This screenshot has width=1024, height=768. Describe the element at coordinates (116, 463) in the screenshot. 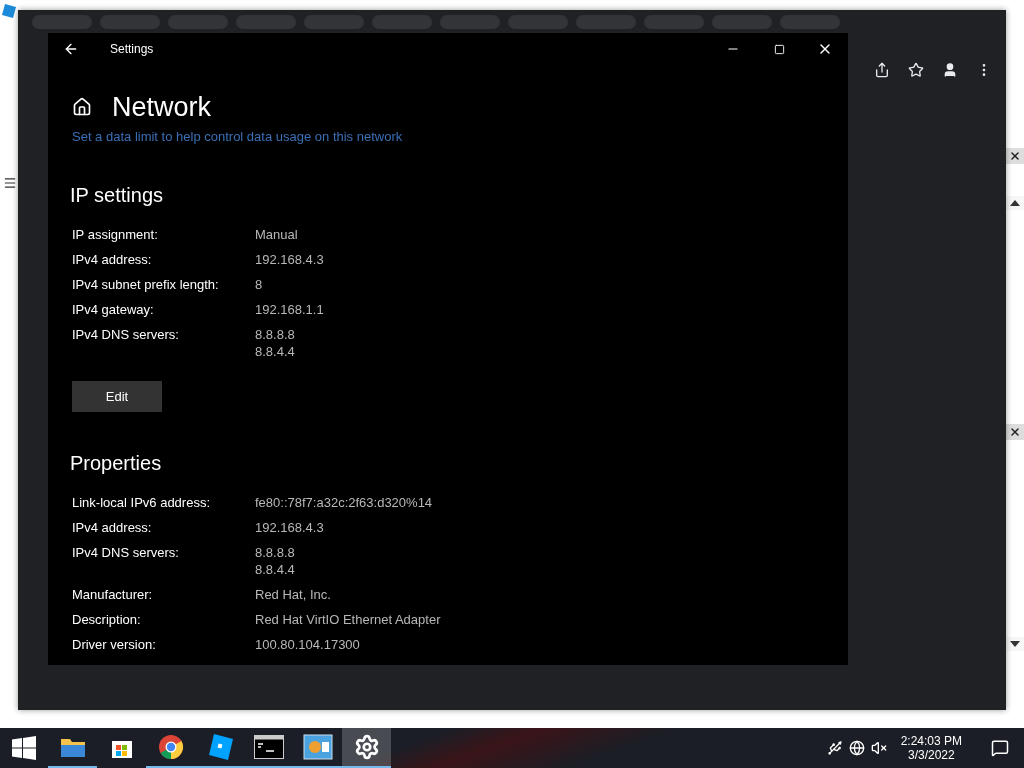

I see `section-heading: Properties` at that location.